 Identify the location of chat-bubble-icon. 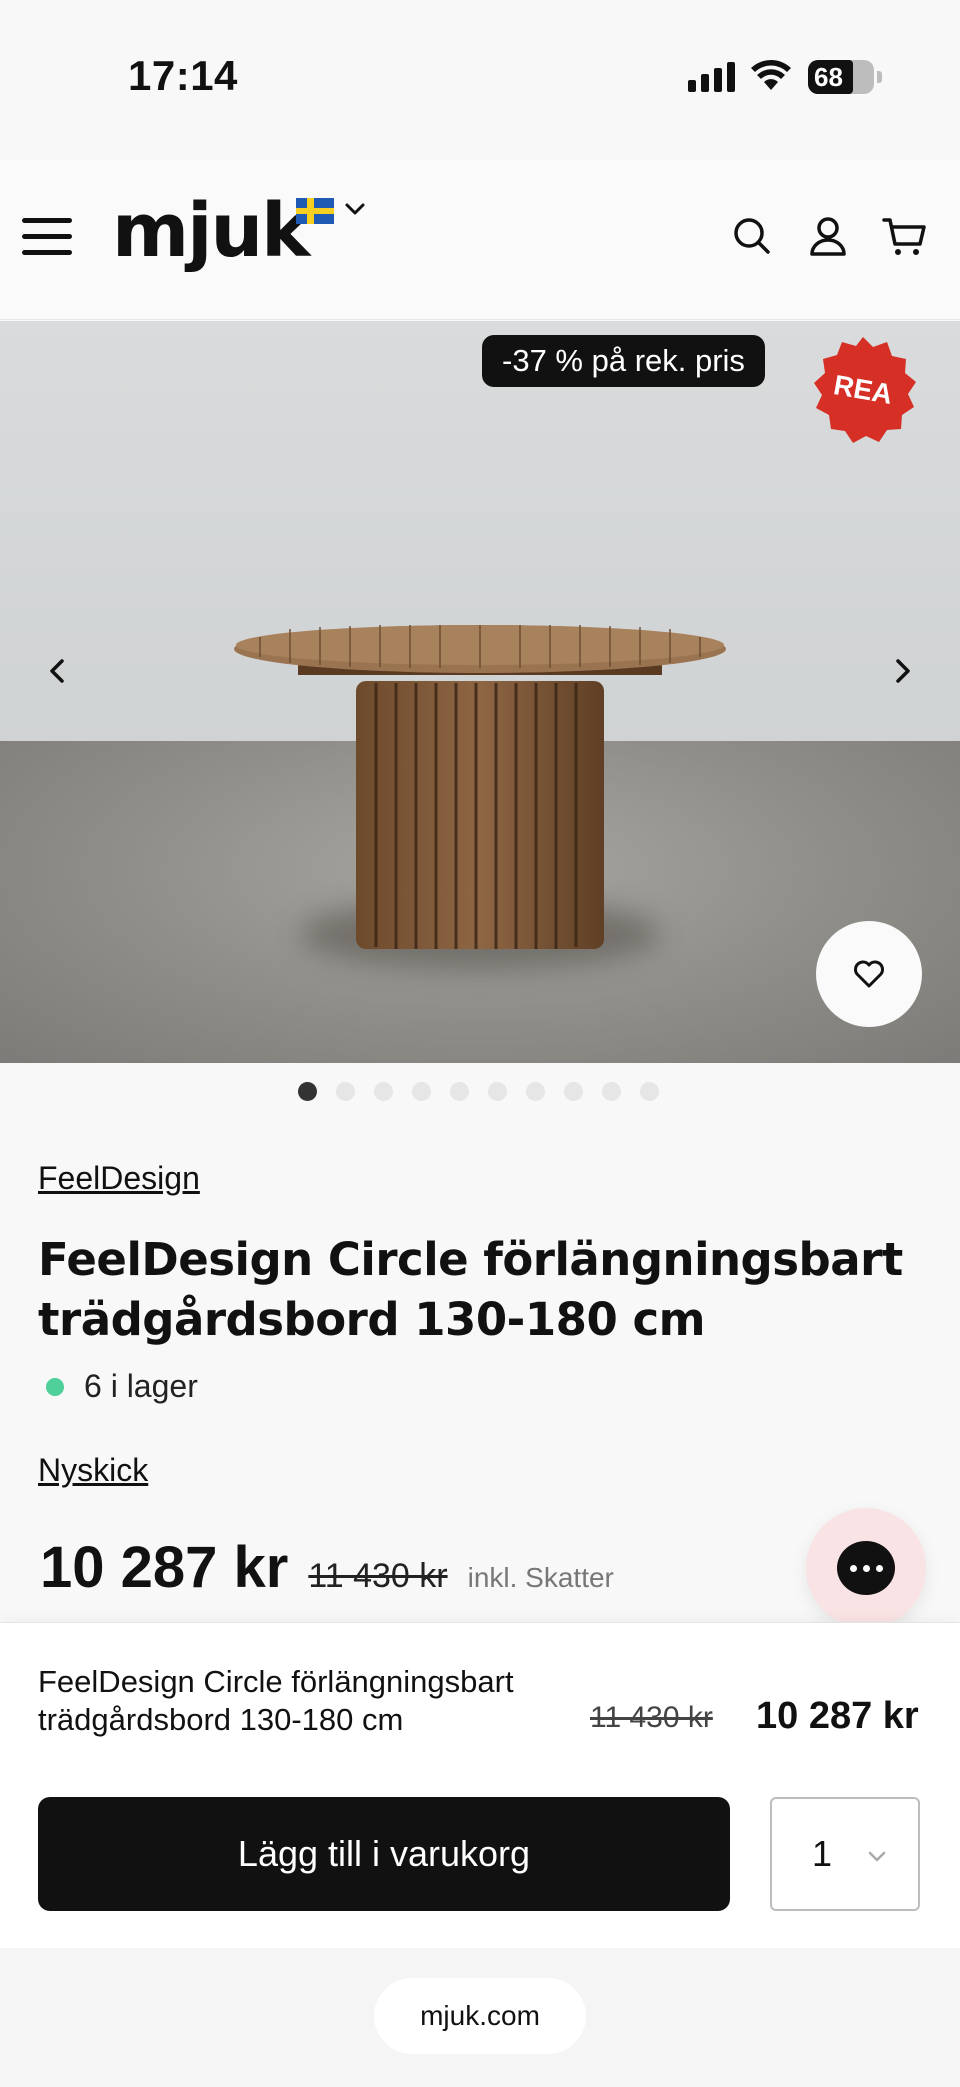
(866, 1568).